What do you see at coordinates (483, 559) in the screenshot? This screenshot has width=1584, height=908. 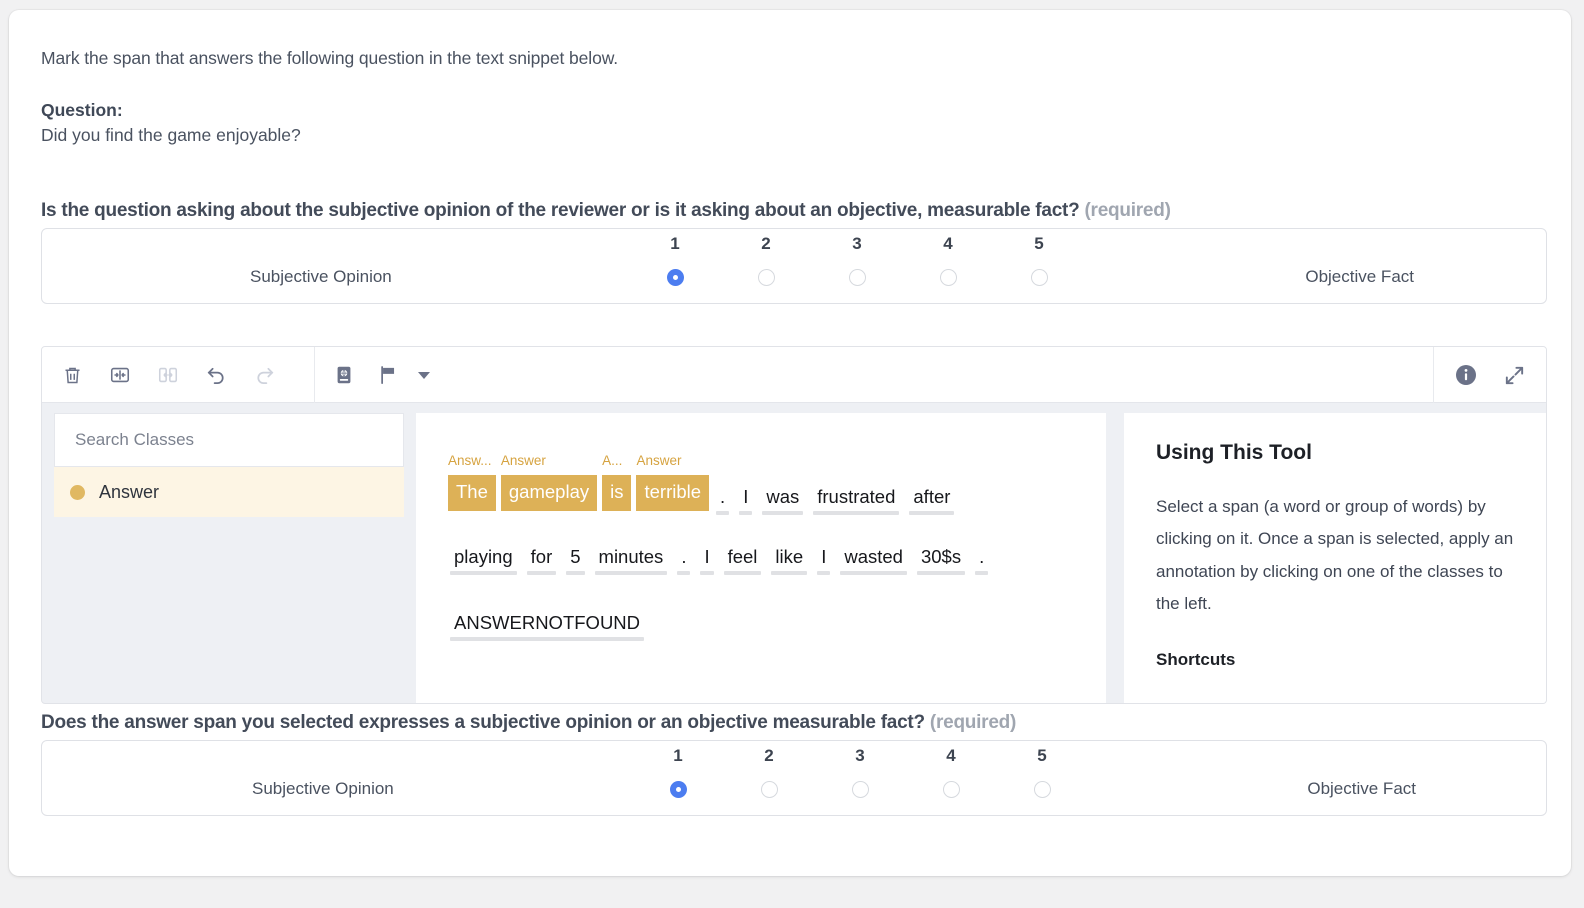 I see `snippet-token: playing` at bounding box center [483, 559].